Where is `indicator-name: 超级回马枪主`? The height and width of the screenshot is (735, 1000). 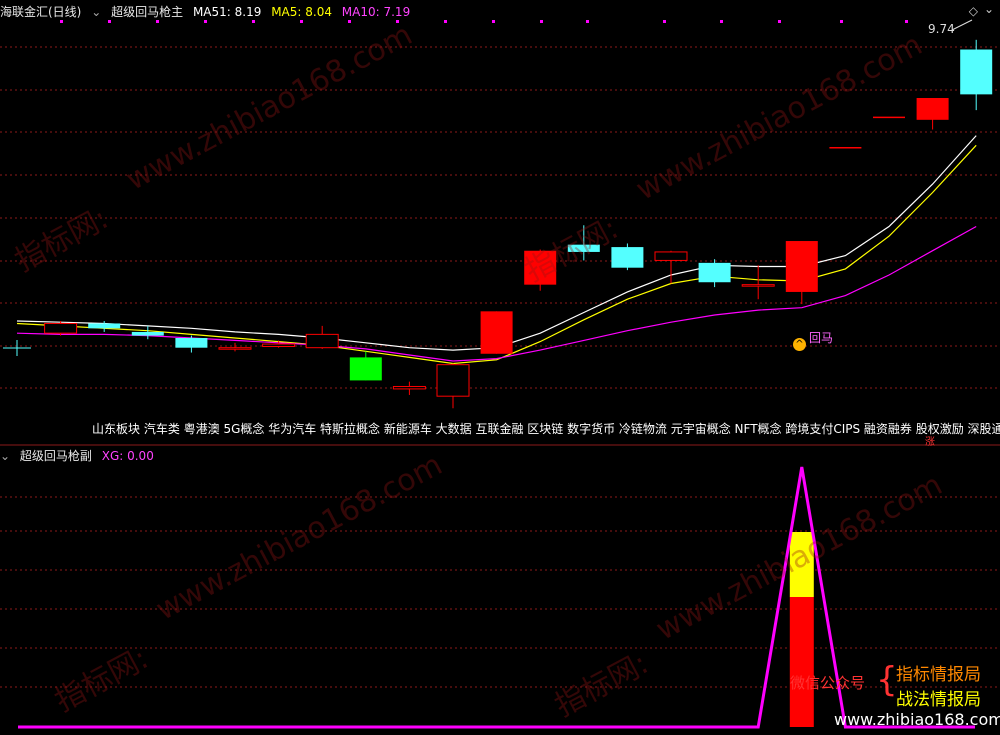
indicator-name: 超级回马枪主 is located at coordinates (147, 12).